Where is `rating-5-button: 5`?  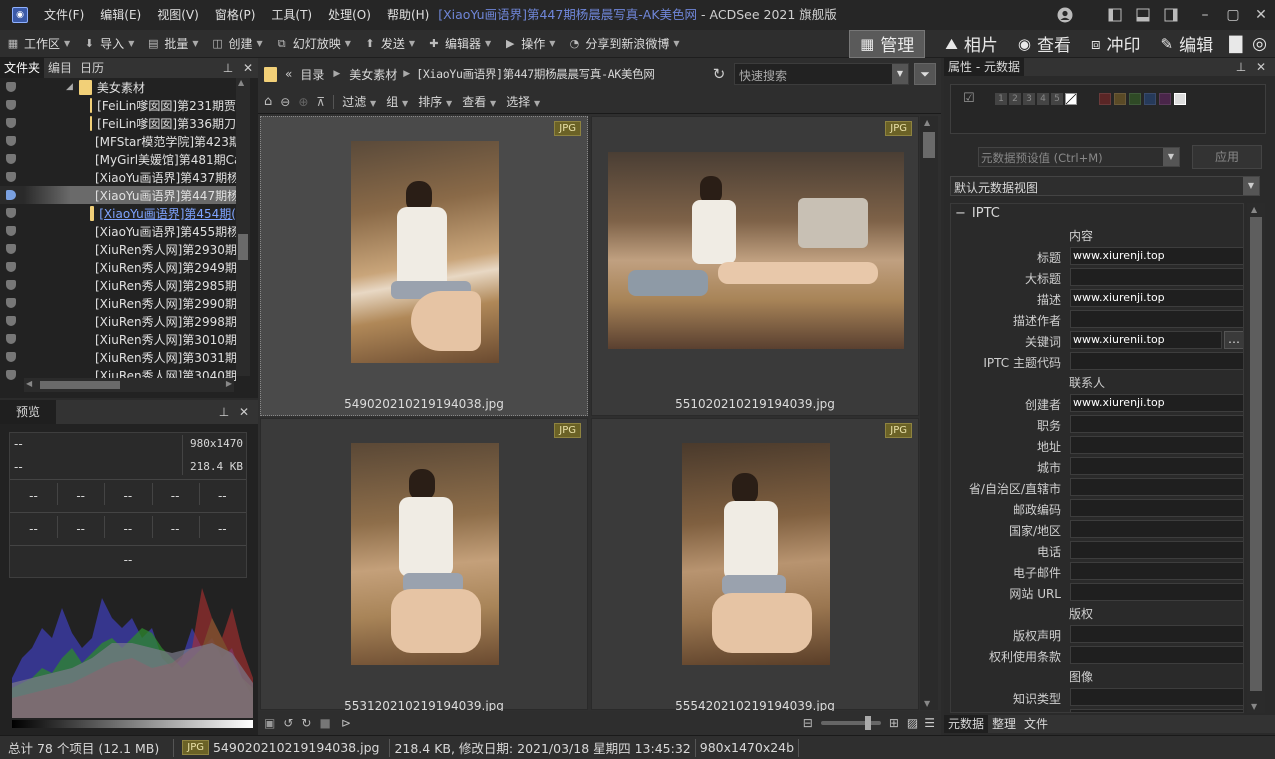 rating-5-button: 5 is located at coordinates (1057, 99).